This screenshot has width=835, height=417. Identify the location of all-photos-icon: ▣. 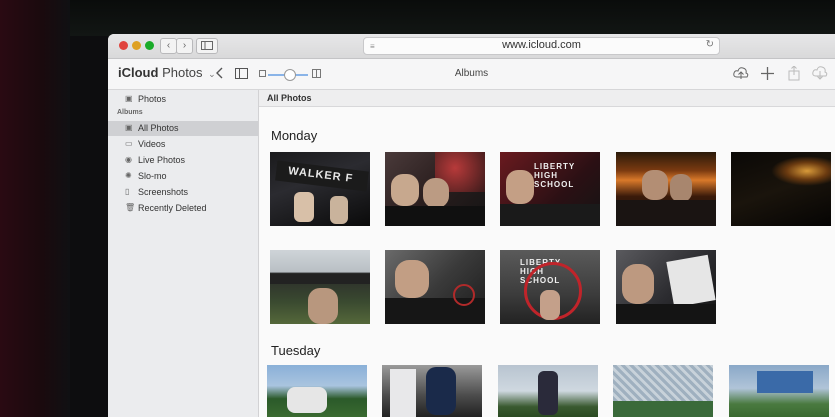
(129, 127).